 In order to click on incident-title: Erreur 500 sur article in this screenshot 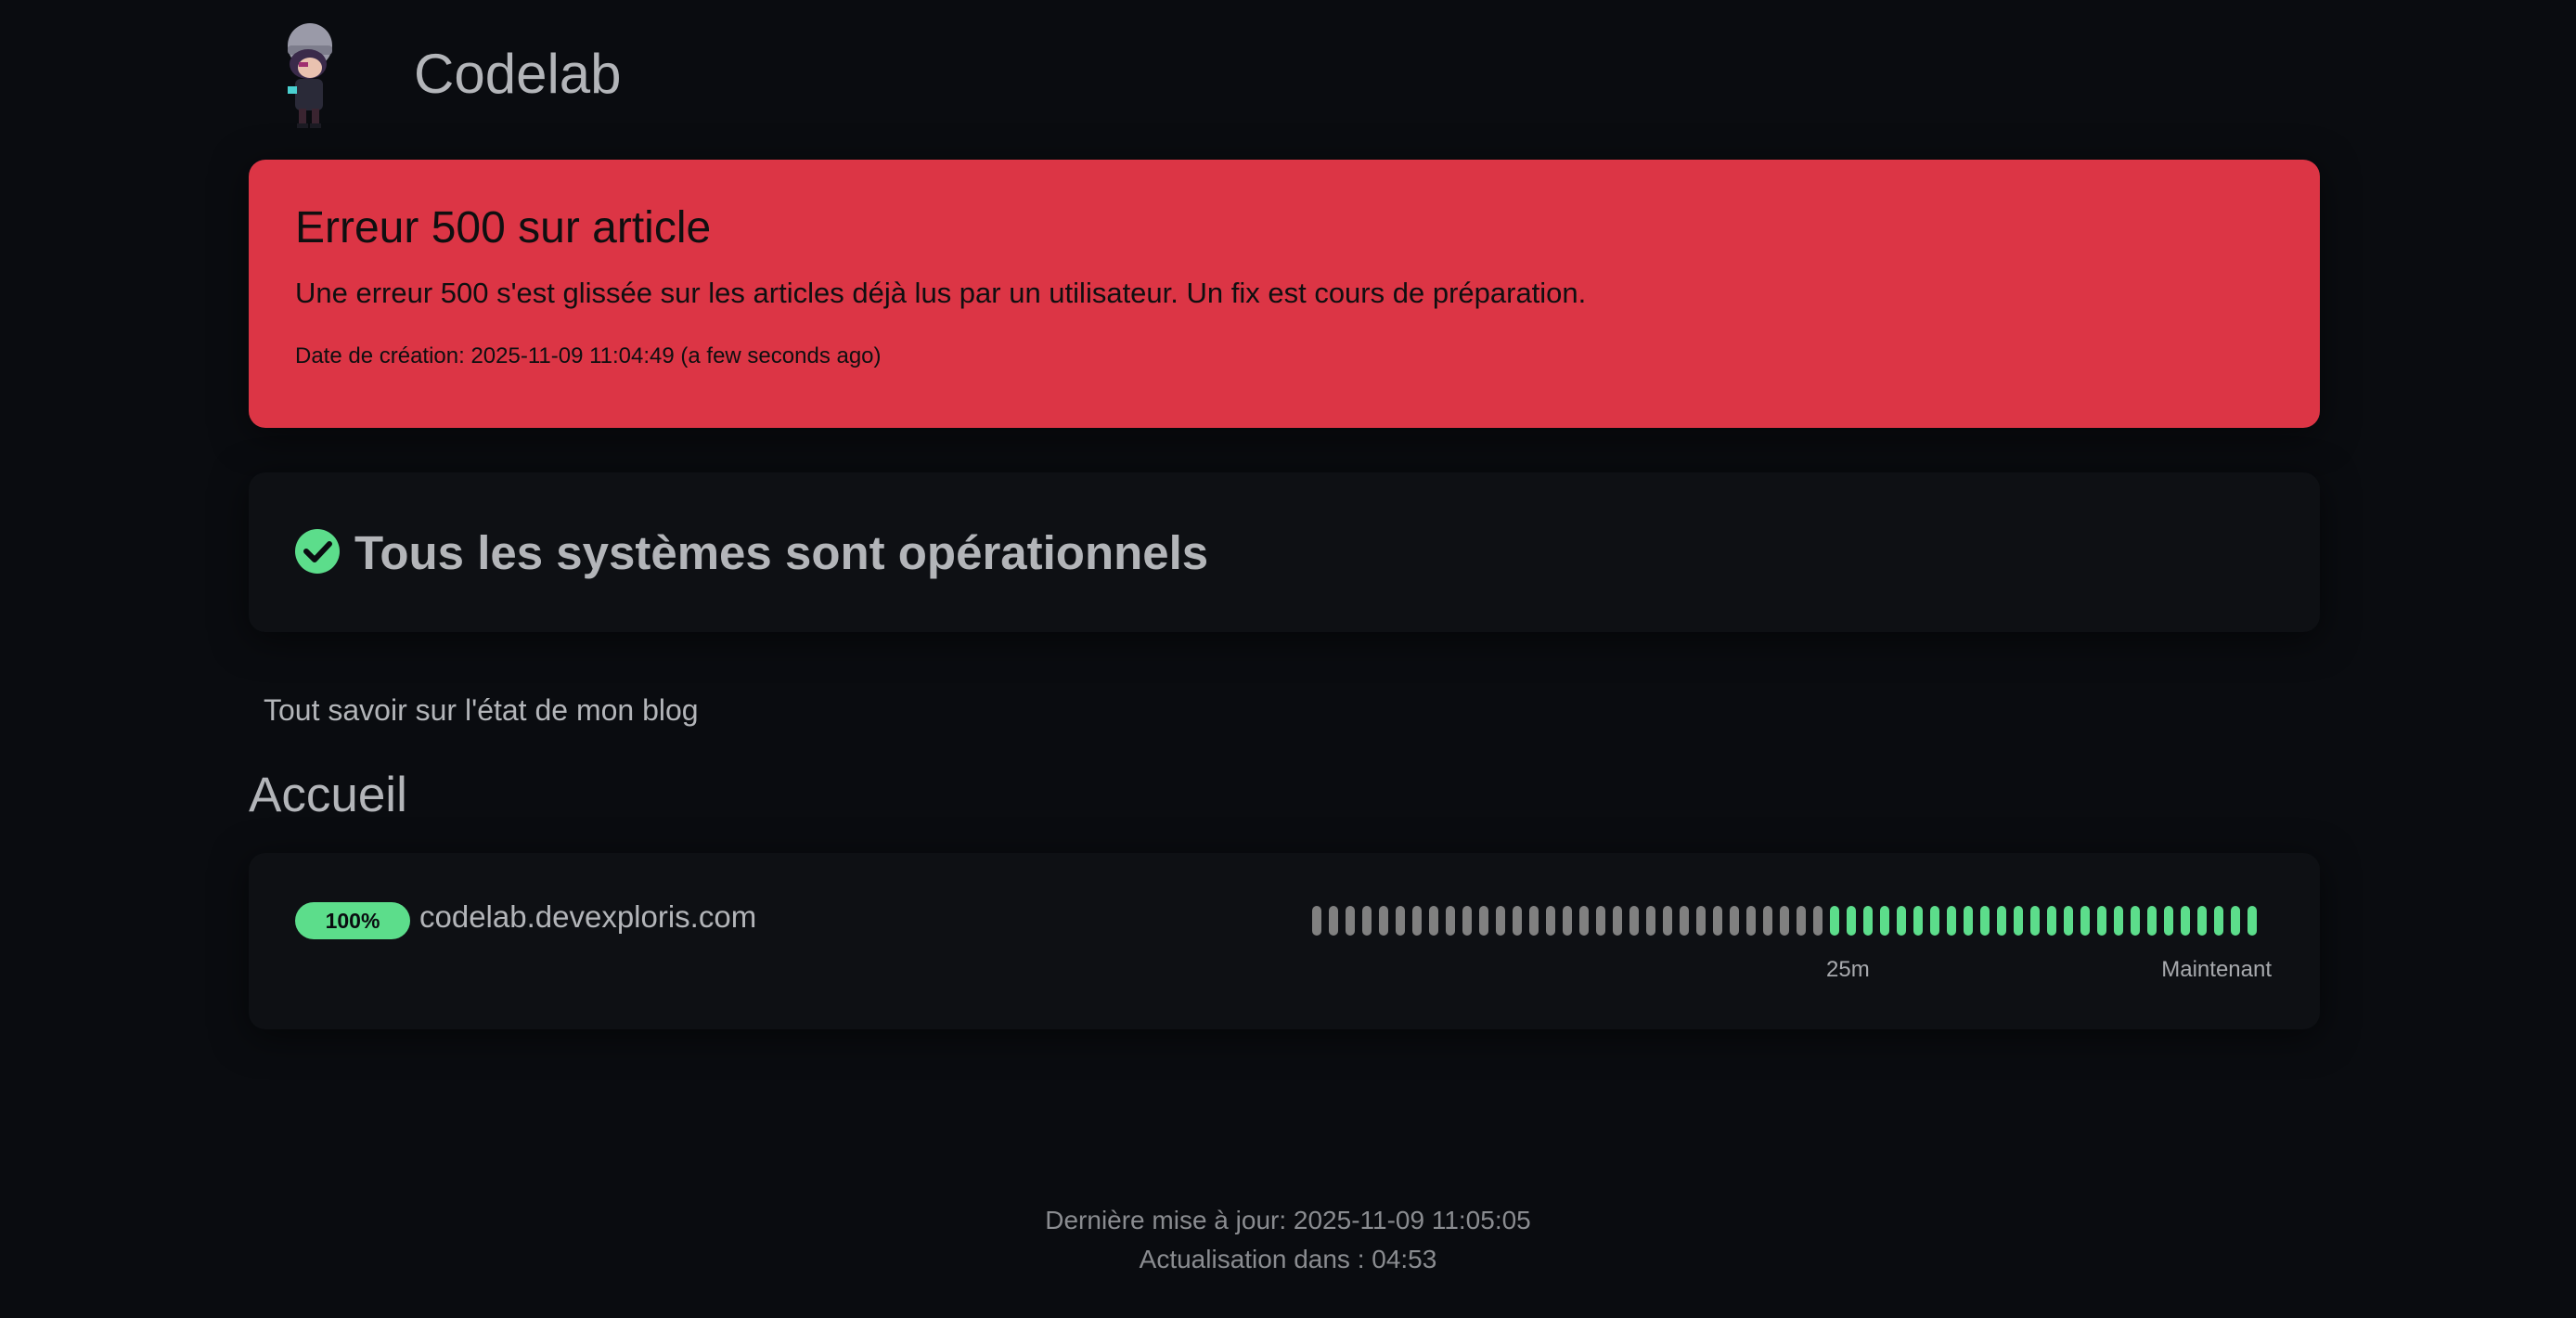, I will do `click(503, 227)`.